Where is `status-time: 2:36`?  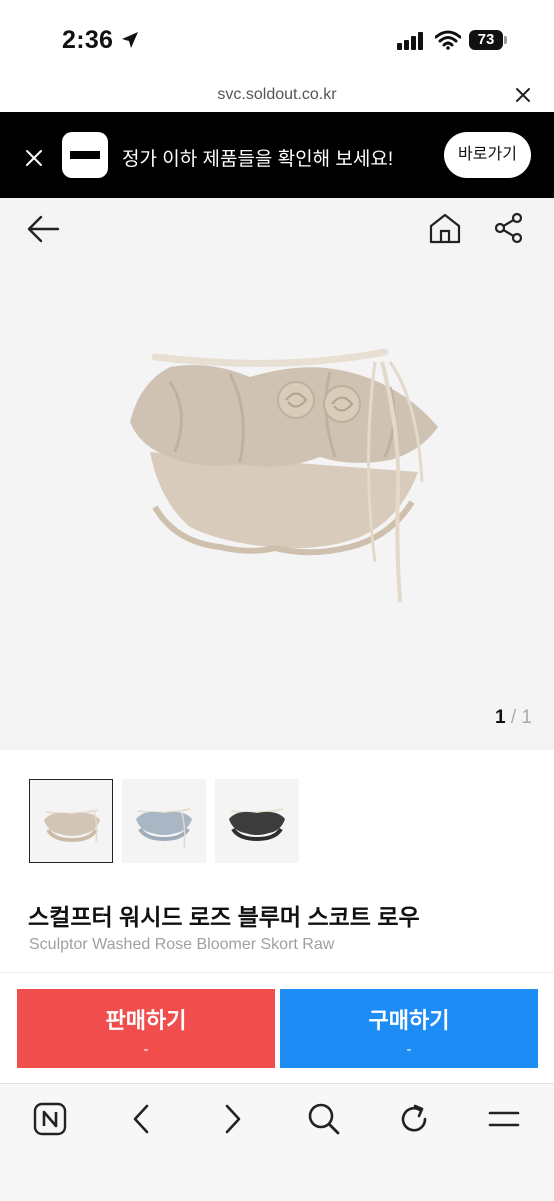 status-time: 2:36 is located at coordinates (88, 40).